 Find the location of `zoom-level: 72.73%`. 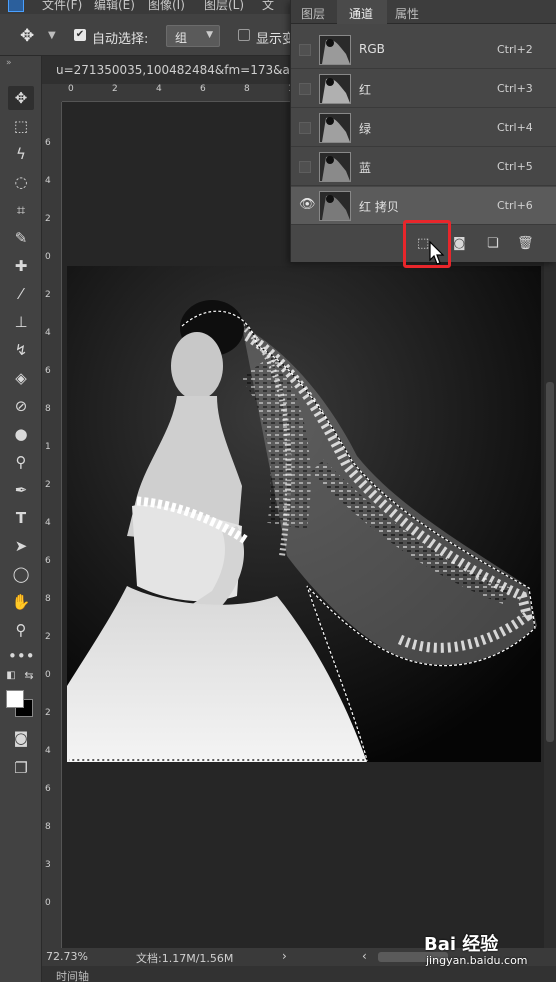

zoom-level: 72.73% is located at coordinates (67, 956).